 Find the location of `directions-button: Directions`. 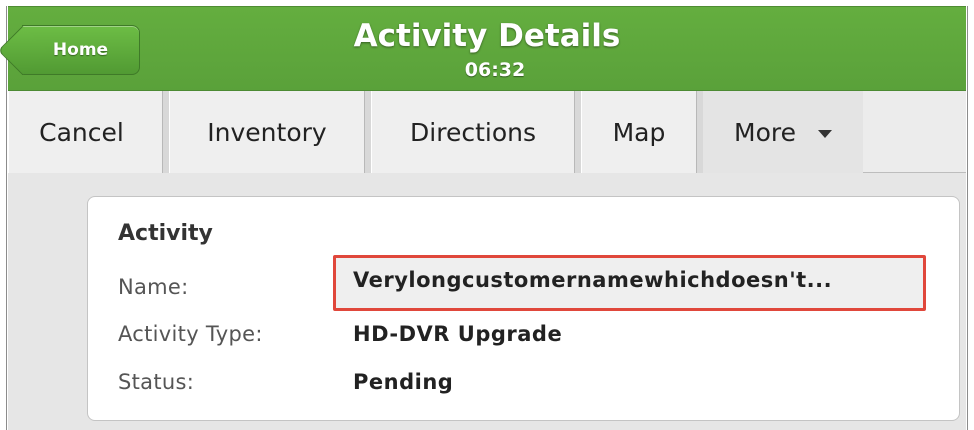

directions-button: Directions is located at coordinates (476, 132).